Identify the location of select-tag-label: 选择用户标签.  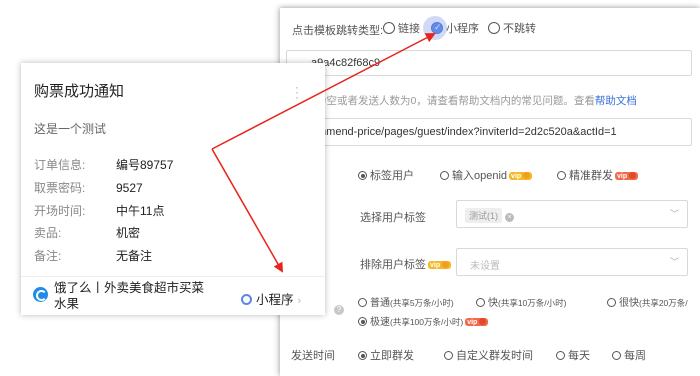
(393, 218).